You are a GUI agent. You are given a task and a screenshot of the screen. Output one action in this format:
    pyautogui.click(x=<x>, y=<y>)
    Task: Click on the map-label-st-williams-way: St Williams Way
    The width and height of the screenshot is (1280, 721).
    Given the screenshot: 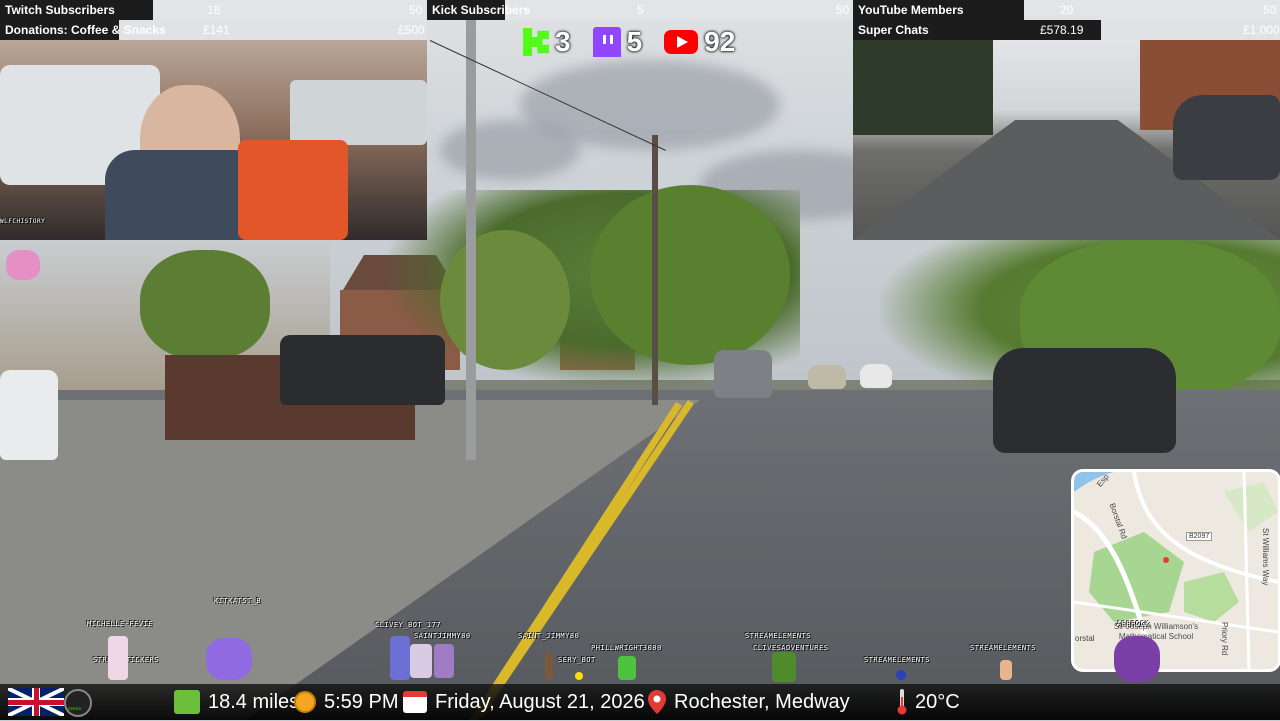 What is the action you would take?
    pyautogui.click(x=1265, y=557)
    